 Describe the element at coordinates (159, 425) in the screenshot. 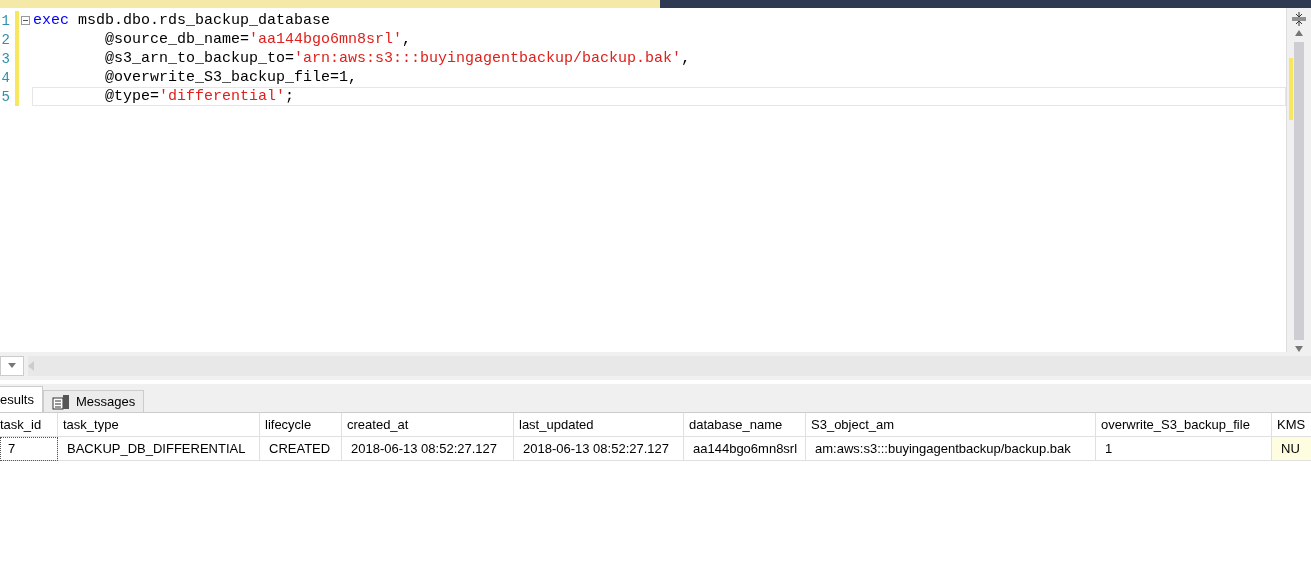

I see `column-header: task_type` at that location.